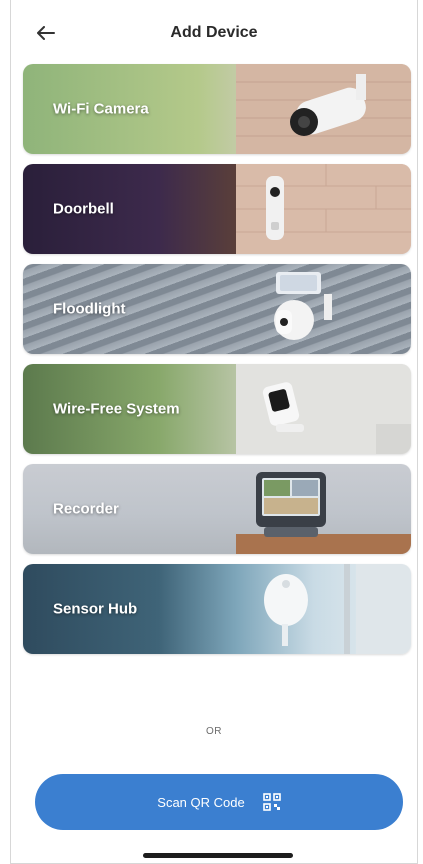 This screenshot has width=423, height=864. I want to click on device-label: Wi-Fi Camera, so click(101, 109).